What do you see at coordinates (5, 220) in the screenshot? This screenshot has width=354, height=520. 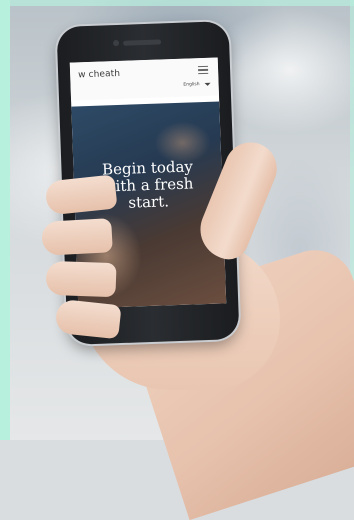 I see `mint-border-left` at bounding box center [5, 220].